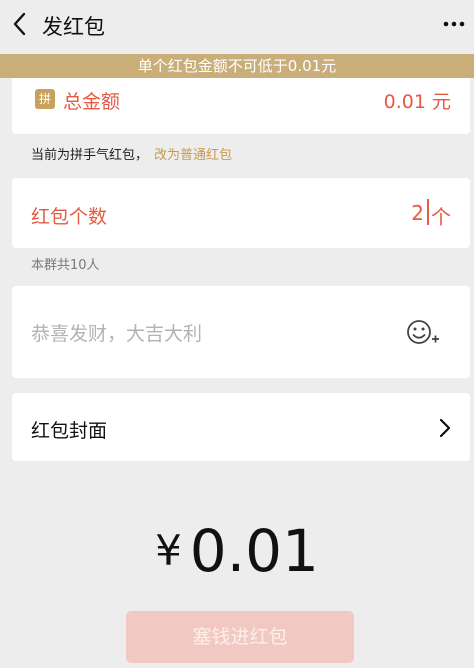 This screenshot has width=474, height=668. I want to click on total-amount: ¥0.01, so click(237, 551).